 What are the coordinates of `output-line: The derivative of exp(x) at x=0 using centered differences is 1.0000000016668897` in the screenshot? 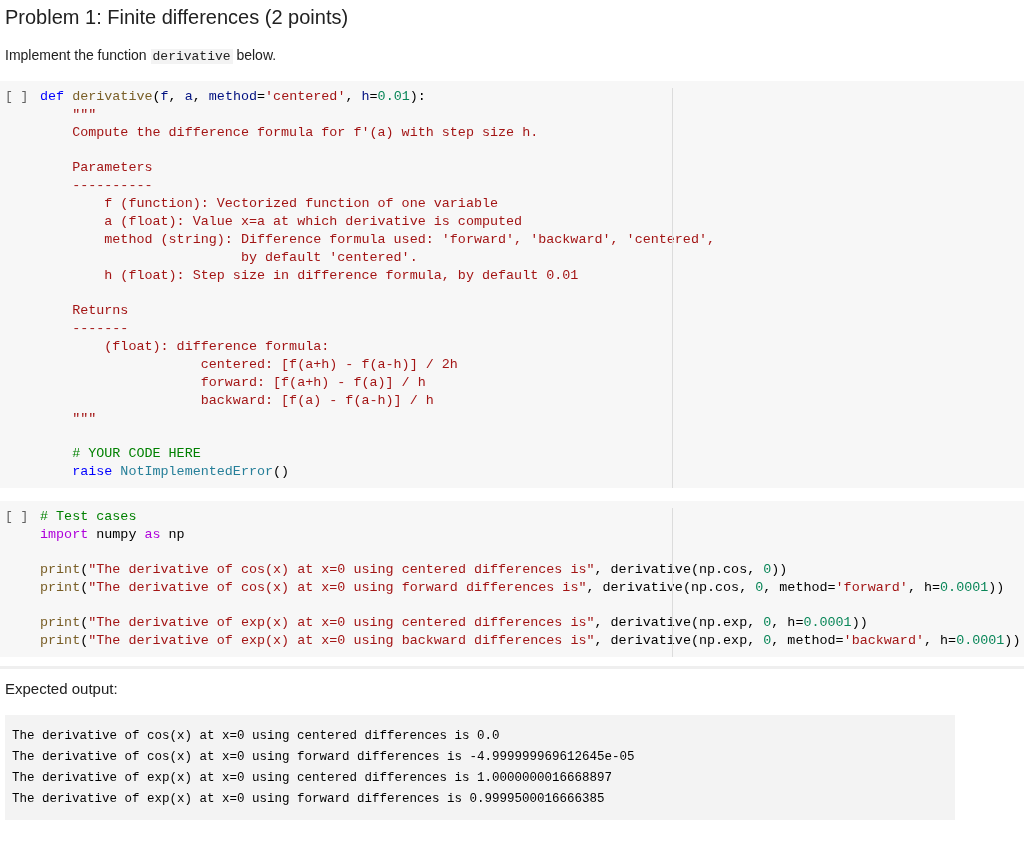 It's located at (313, 778).